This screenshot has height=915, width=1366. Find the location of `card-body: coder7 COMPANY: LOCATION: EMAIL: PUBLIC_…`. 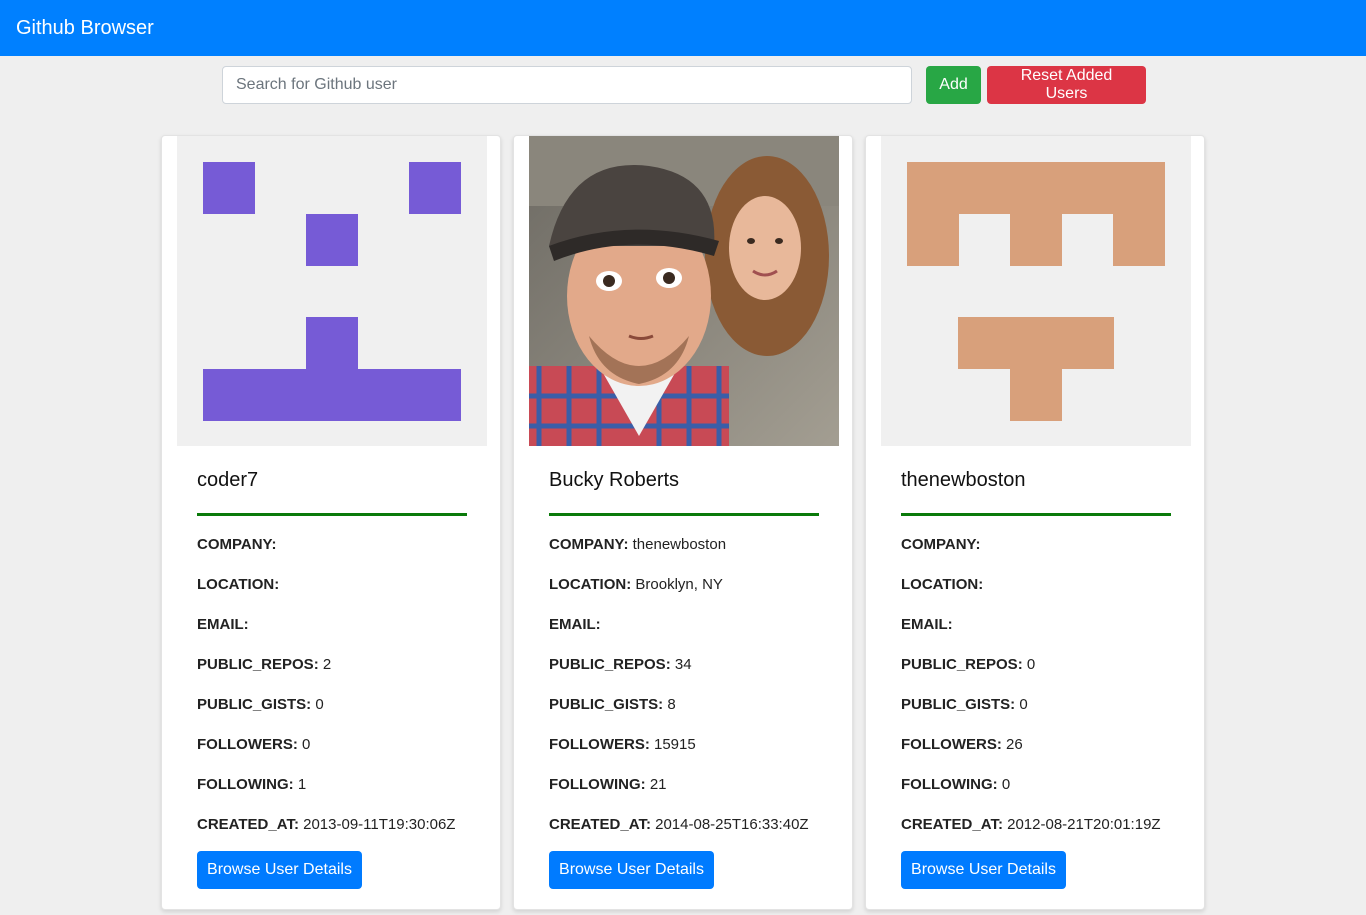

card-body: coder7 COMPANY: LOCATION: EMAIL: PUBLIC_… is located at coordinates (332, 651).